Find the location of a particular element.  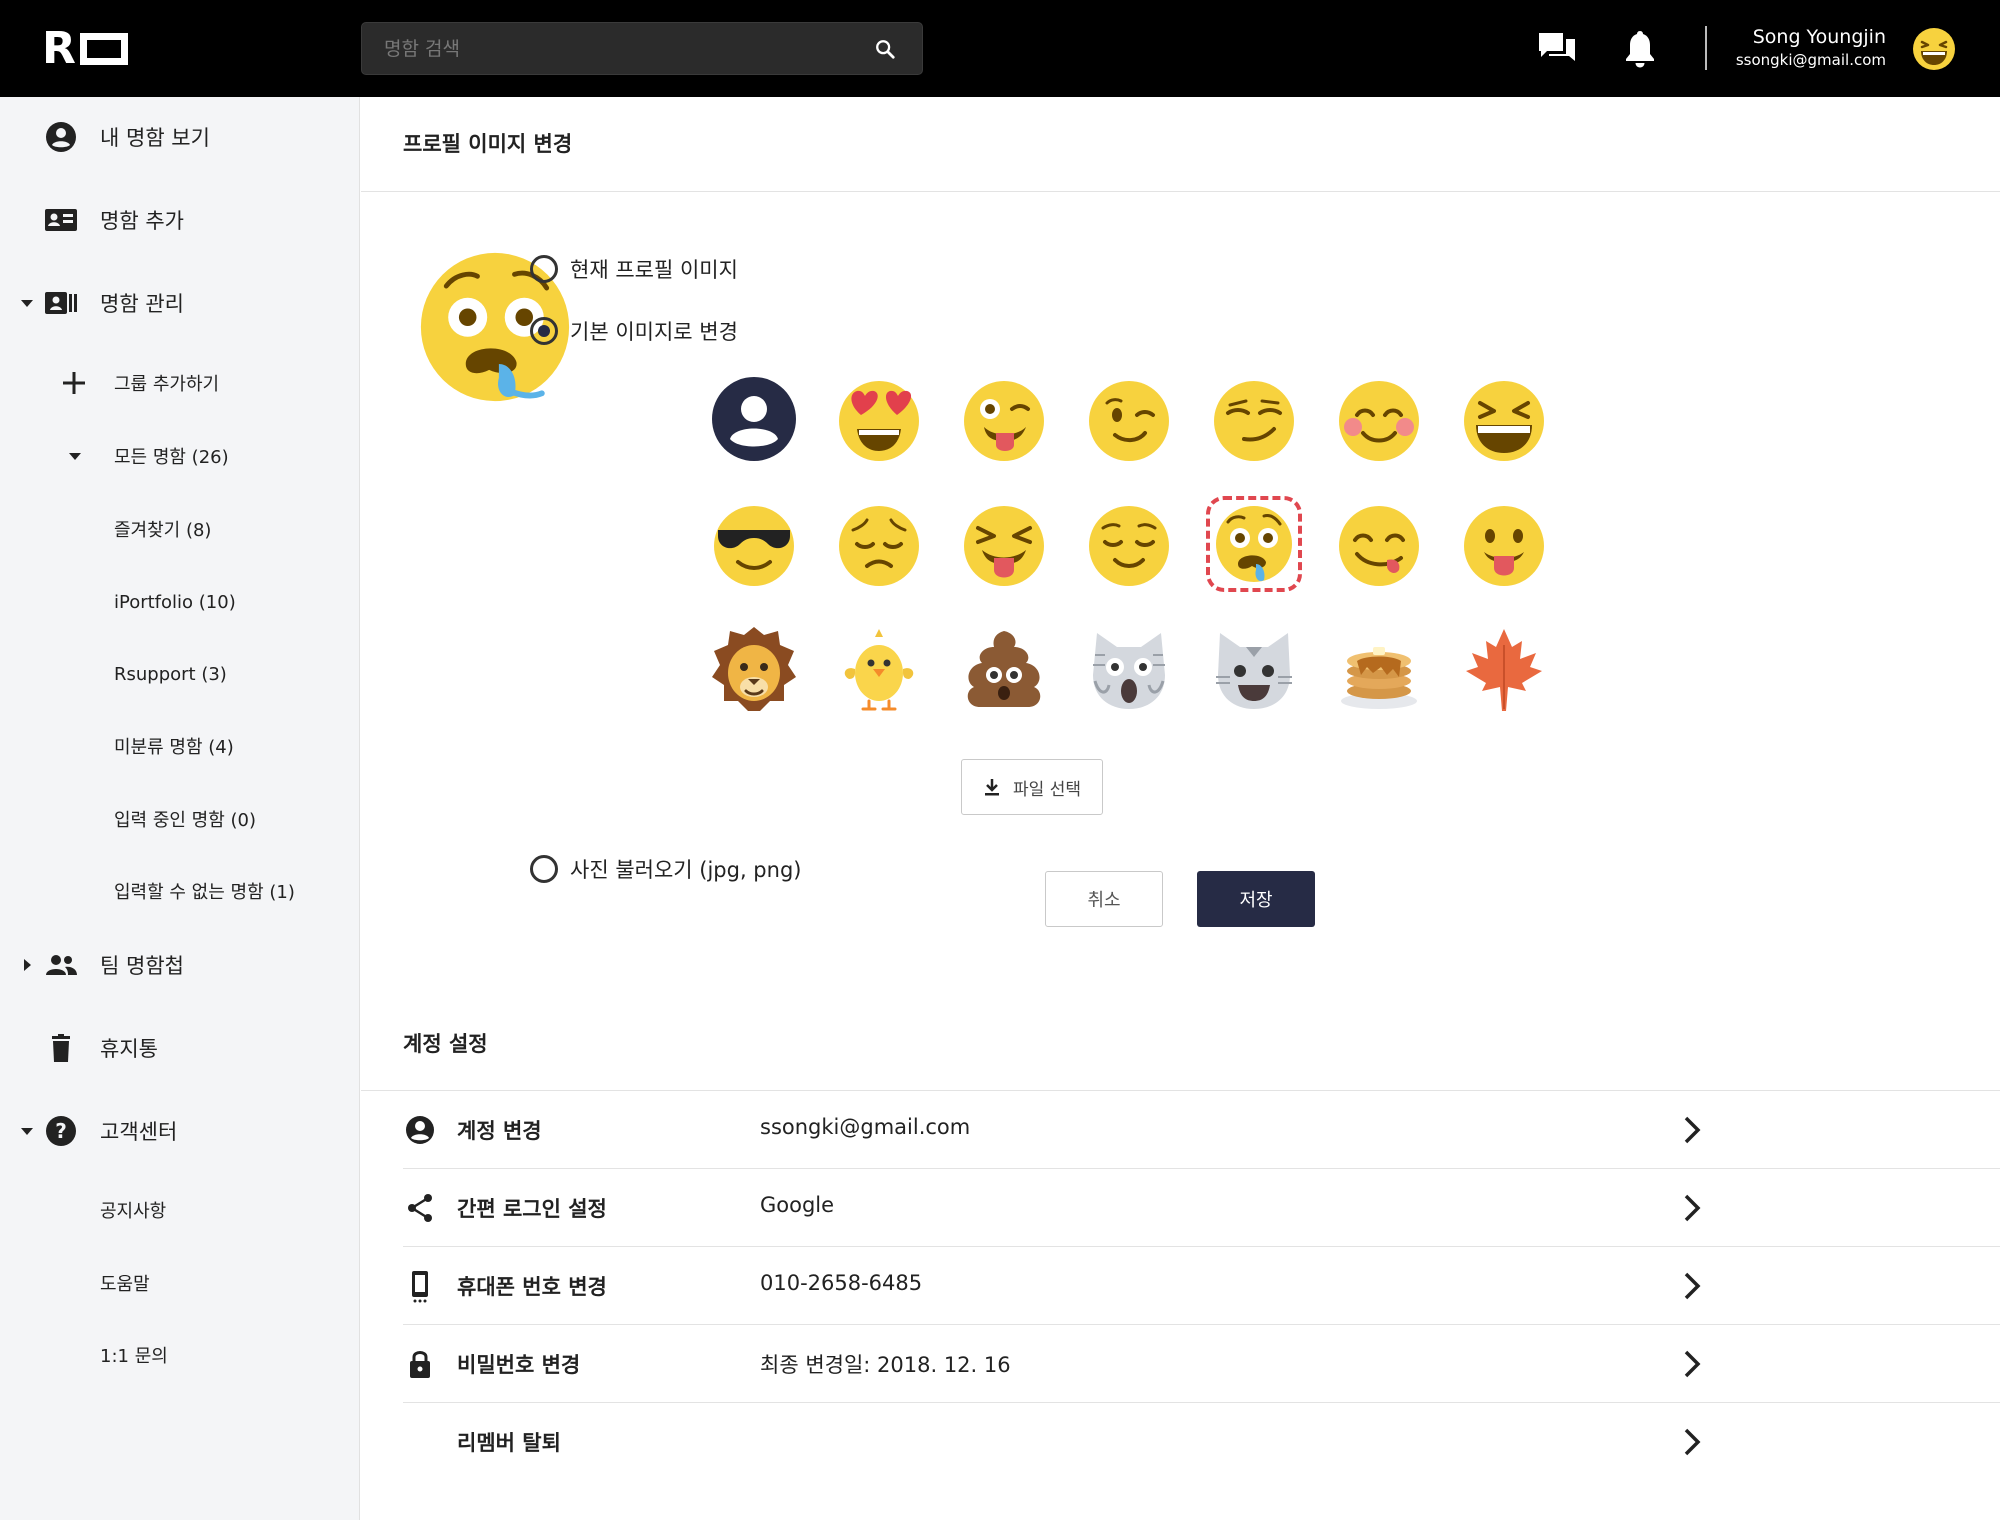

file-select-label: 파일 선택 is located at coordinates (1047, 789).